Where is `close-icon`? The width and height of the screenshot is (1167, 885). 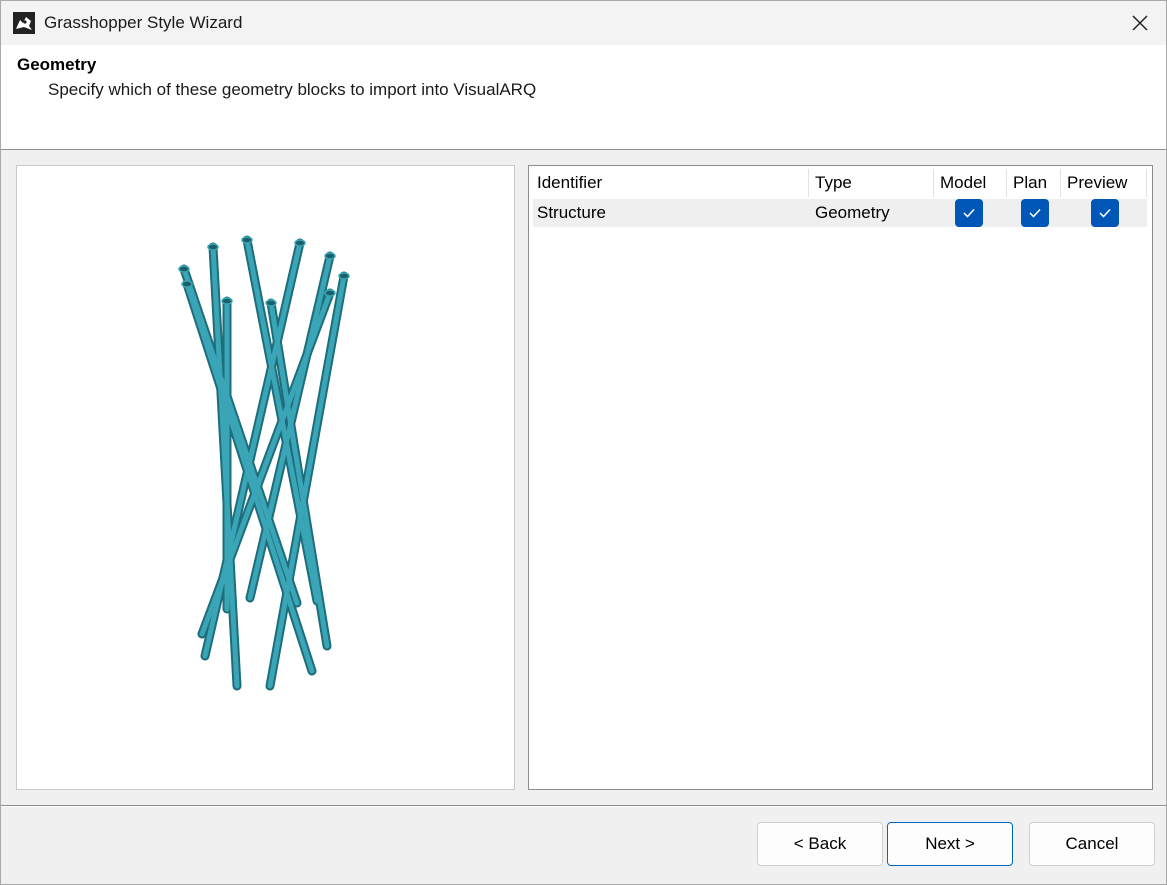
close-icon is located at coordinates (1140, 23).